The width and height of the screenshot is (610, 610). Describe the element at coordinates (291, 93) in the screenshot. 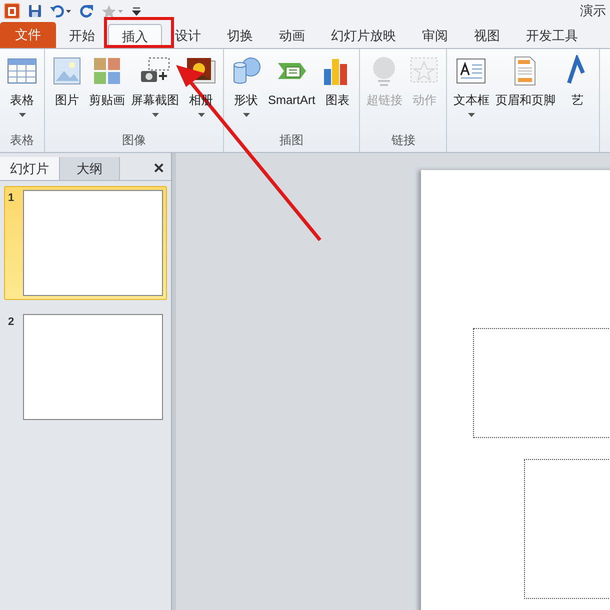

I see `ribbon-button: SmartArt` at that location.